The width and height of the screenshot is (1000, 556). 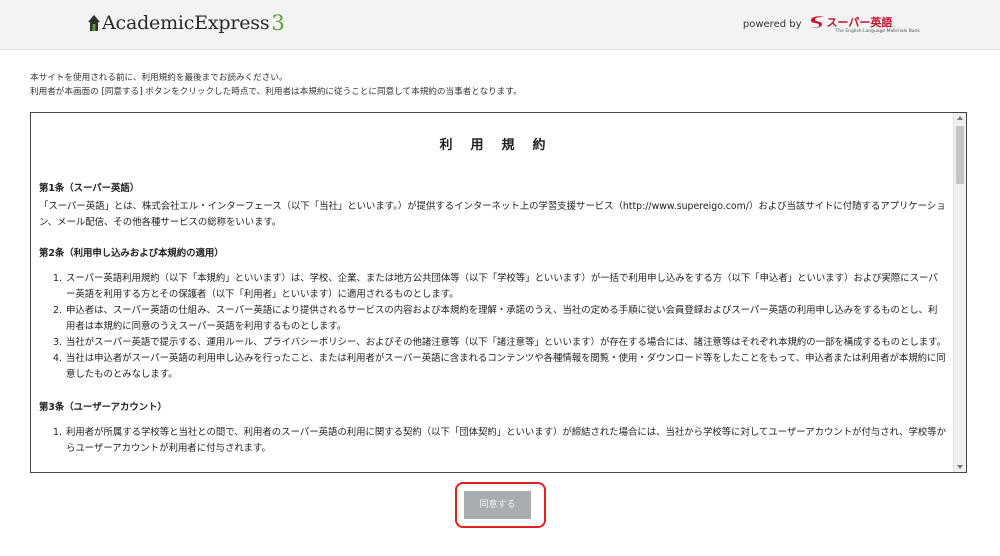 I want to click on logo: AcademicExpress 3, so click(x=186, y=23).